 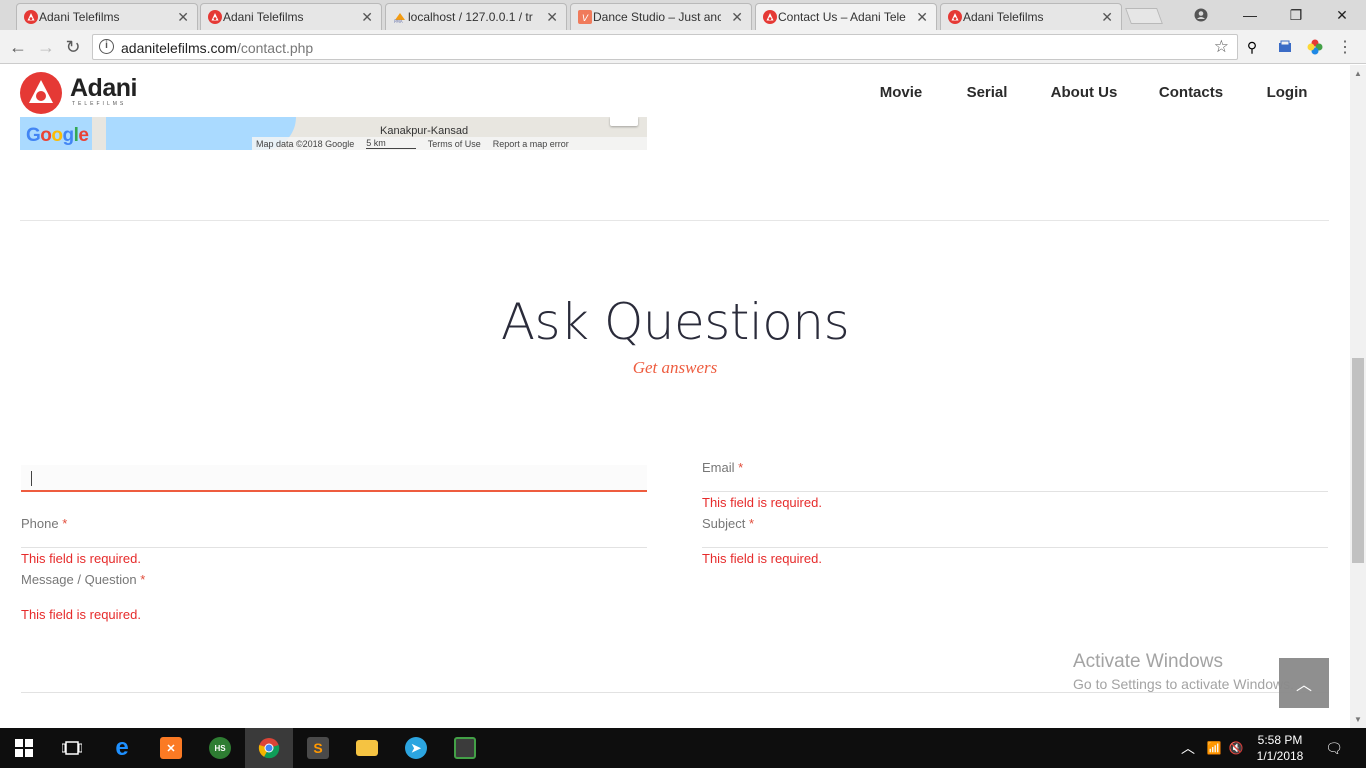 I want to click on taskbar-clock: 5:58 PM 1/1/2018, so click(x=1280, y=748).